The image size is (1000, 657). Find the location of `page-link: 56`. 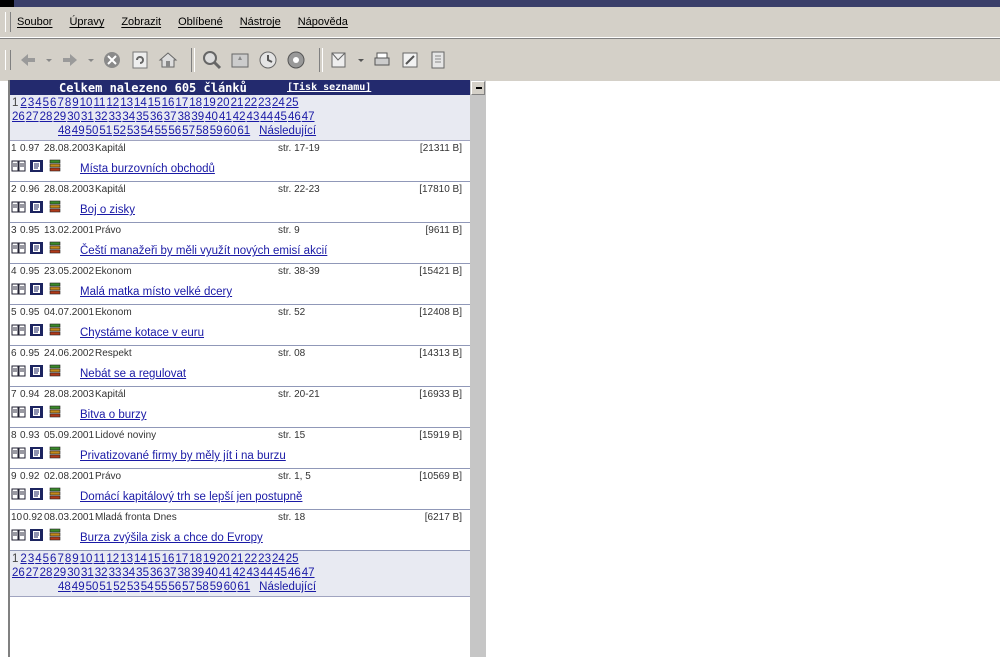

page-link: 56 is located at coordinates (174, 131).